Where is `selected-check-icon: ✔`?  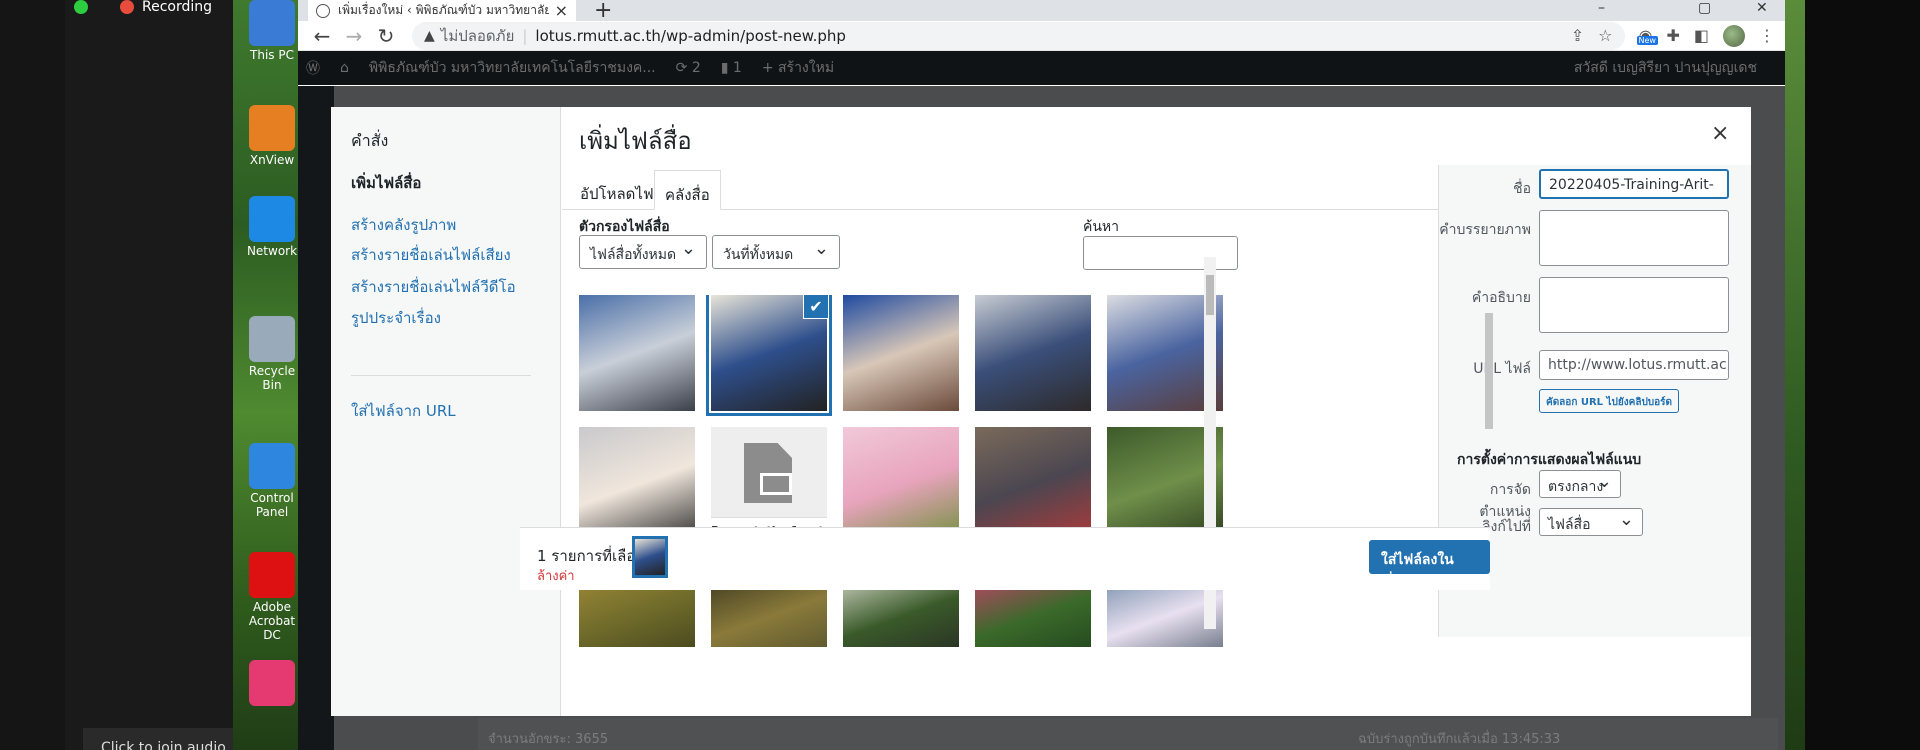 selected-check-icon: ✔ is located at coordinates (816, 307).